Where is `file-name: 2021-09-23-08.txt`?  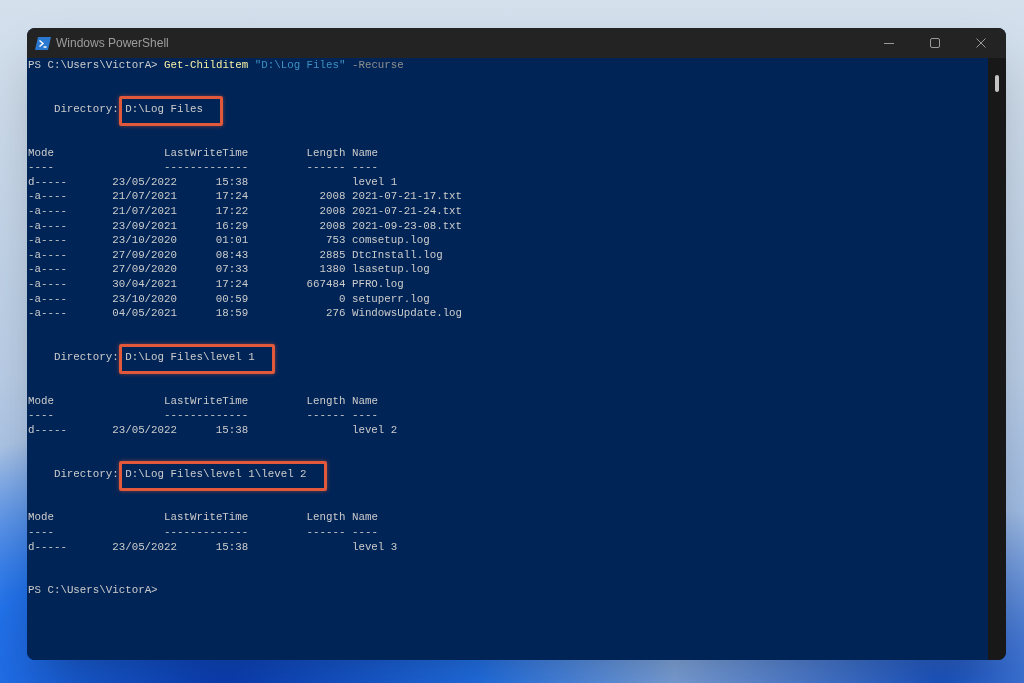 file-name: 2021-09-23-08.txt is located at coordinates (407, 225).